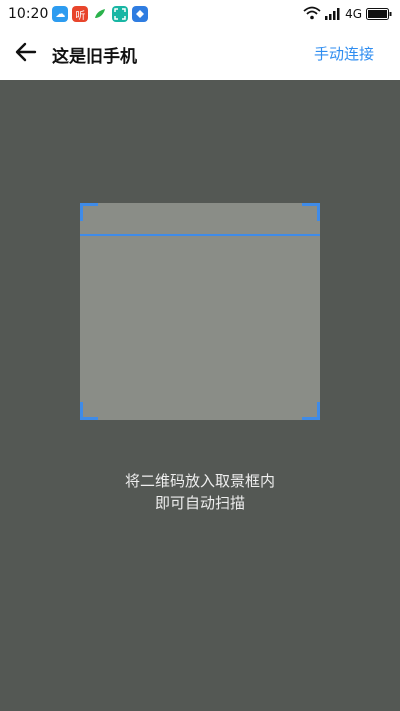 The width and height of the screenshot is (400, 711). Describe the element at coordinates (379, 14) in the screenshot. I see `battery-icon` at that location.